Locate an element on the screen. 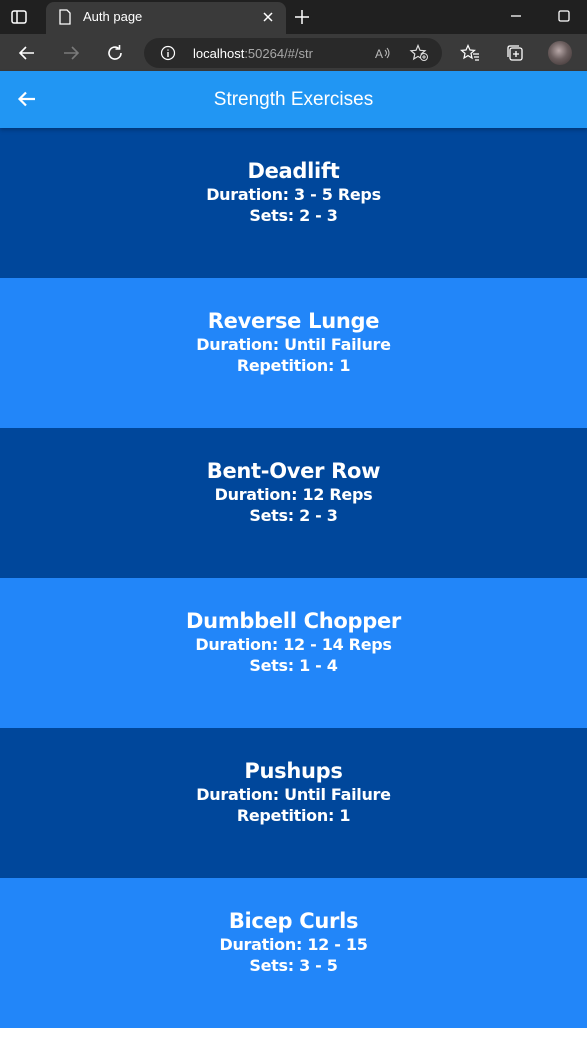 The width and height of the screenshot is (587, 1042). page-title: Strength Exercises is located at coordinates (293, 99).